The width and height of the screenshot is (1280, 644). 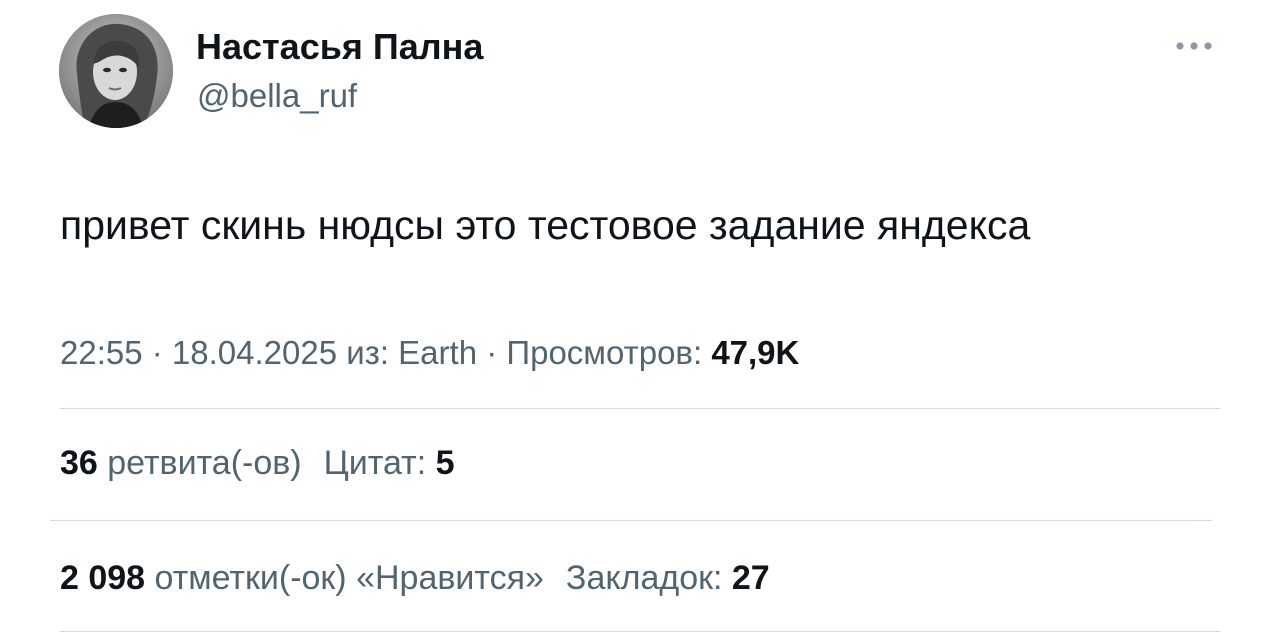 I want to click on bookmarks-count: 27, so click(x=750, y=578).